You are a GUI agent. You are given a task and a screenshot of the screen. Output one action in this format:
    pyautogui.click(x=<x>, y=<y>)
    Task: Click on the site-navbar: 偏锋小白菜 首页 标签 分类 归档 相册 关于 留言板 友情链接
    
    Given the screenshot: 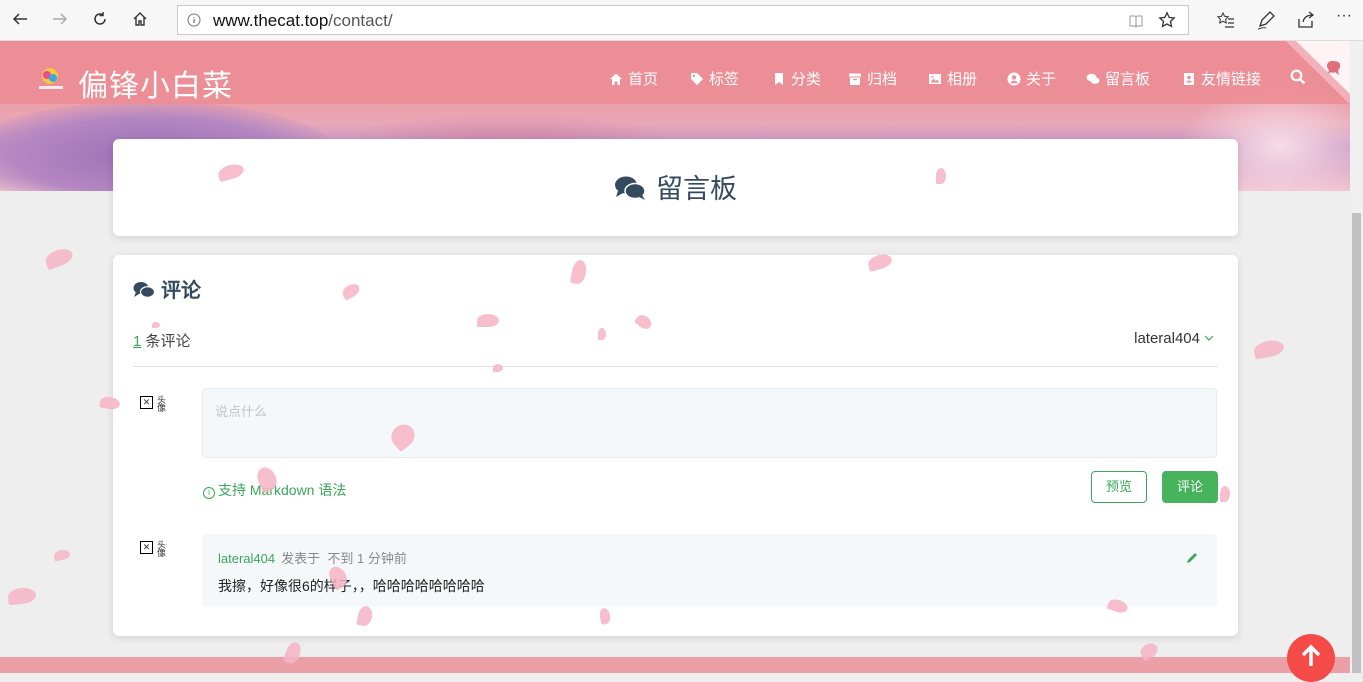 What is the action you would take?
    pyautogui.click(x=675, y=72)
    